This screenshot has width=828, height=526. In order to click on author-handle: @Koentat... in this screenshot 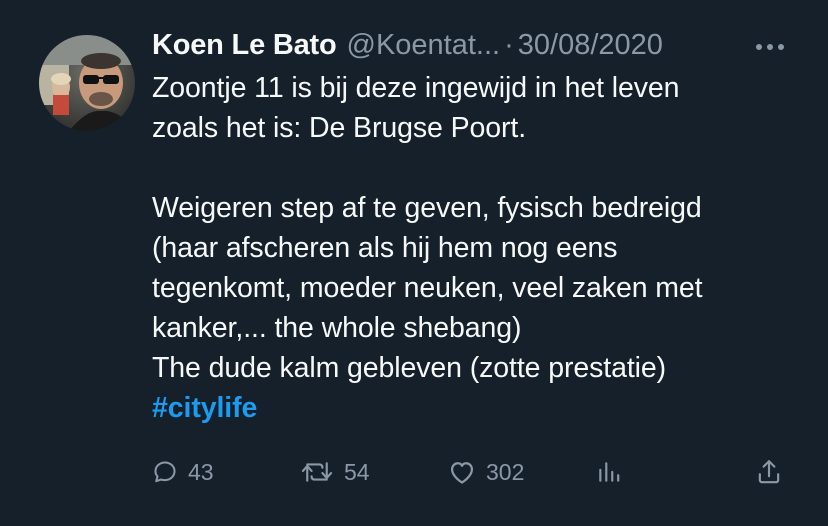, I will do `click(424, 45)`.